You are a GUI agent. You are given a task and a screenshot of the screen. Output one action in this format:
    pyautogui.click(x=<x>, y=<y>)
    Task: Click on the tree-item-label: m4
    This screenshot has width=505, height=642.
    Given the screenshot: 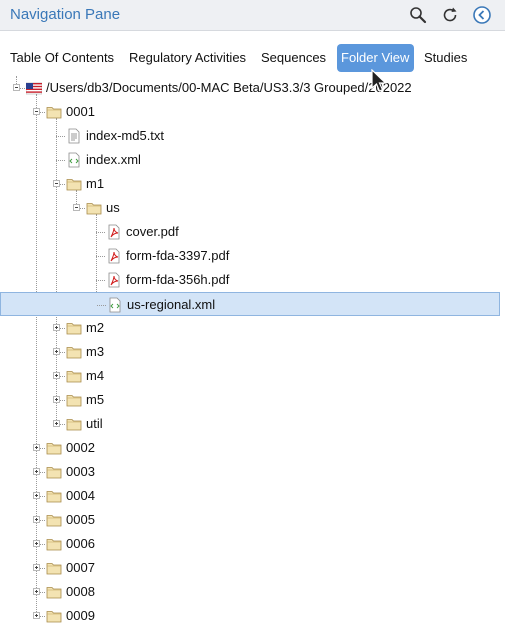 What is the action you would take?
    pyautogui.click(x=95, y=375)
    